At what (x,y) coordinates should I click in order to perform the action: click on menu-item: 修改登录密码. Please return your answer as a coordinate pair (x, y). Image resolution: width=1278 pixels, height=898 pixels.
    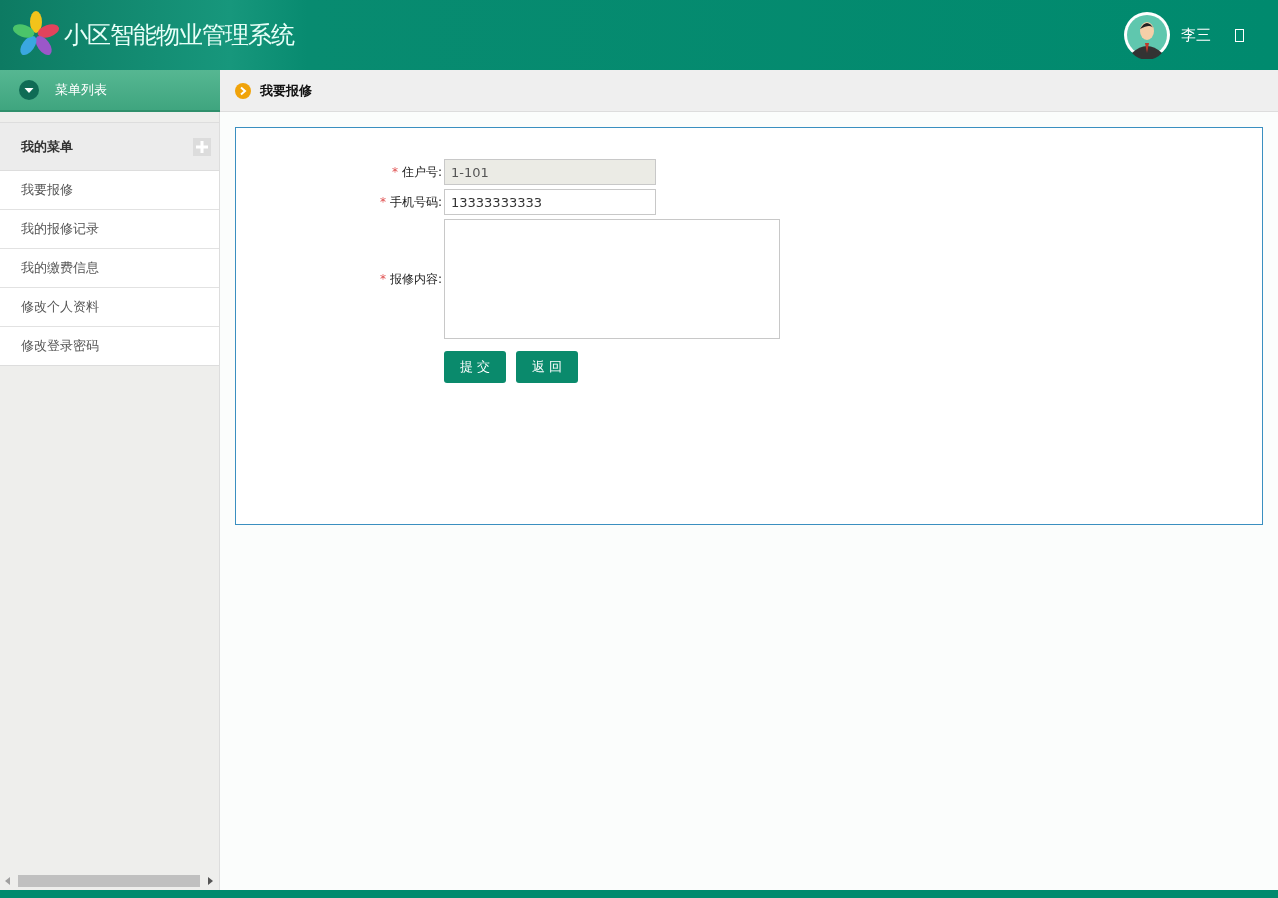
    Looking at the image, I should click on (109, 346).